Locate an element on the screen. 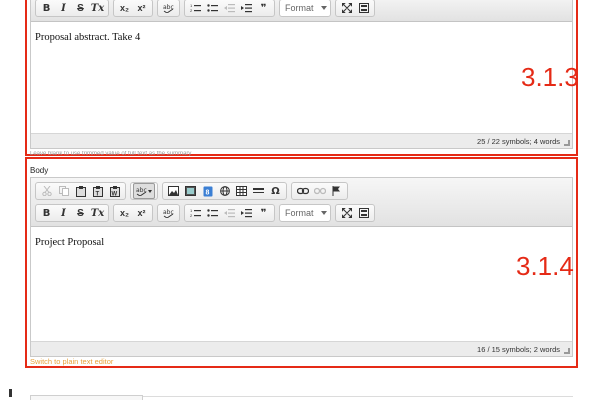 This screenshot has width=600, height=400. section-number-label: 3.1.3 is located at coordinates (550, 77).